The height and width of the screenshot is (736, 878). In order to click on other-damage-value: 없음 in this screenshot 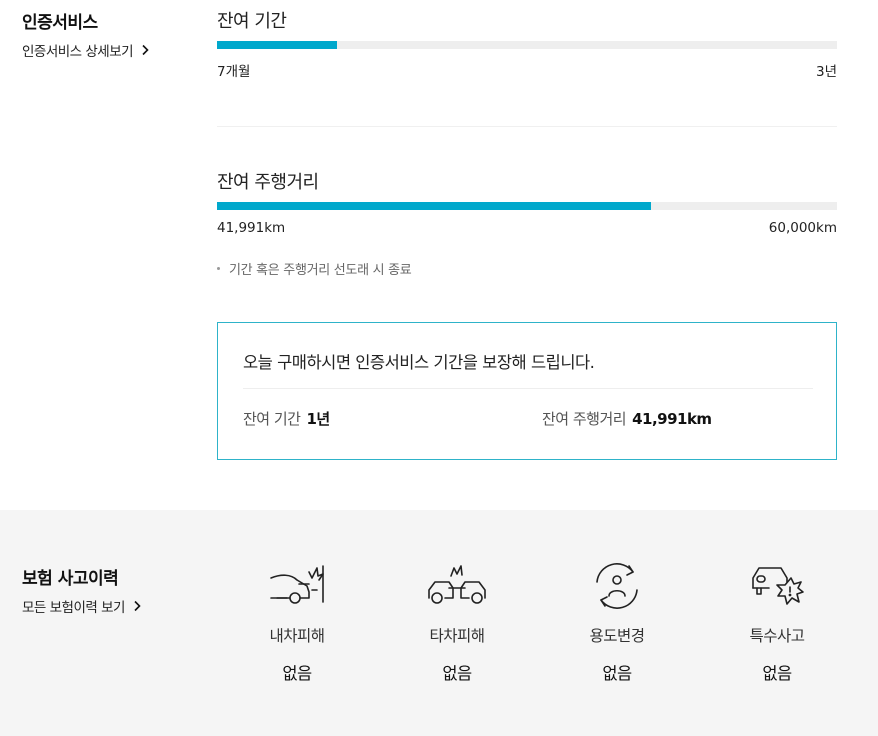, I will do `click(457, 673)`.